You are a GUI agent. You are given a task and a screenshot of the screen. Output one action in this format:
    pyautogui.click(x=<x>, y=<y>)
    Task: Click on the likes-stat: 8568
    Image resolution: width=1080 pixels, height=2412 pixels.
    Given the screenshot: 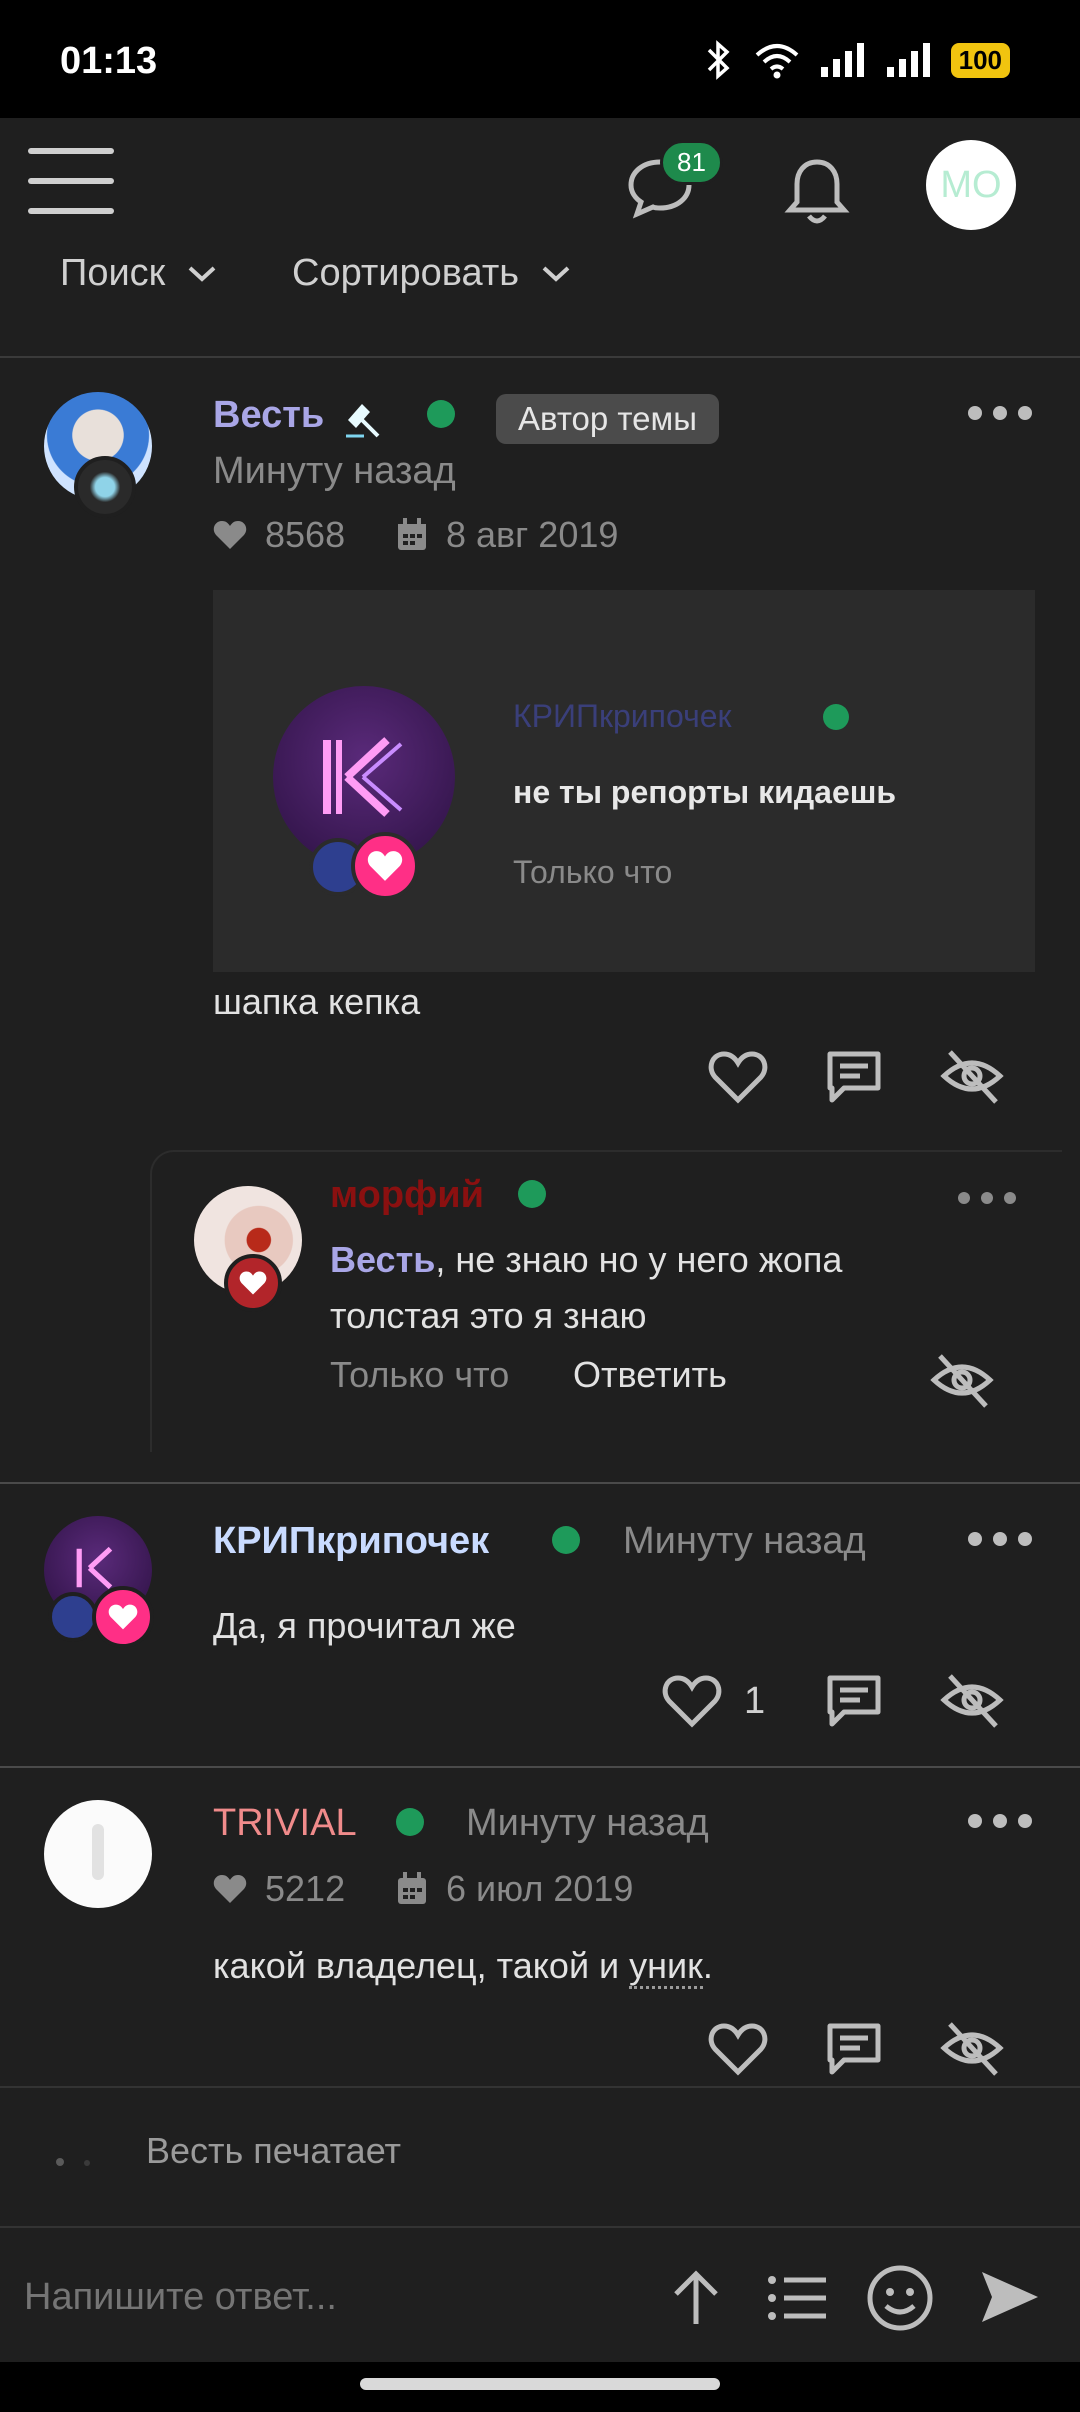 What is the action you would take?
    pyautogui.click(x=279, y=535)
    